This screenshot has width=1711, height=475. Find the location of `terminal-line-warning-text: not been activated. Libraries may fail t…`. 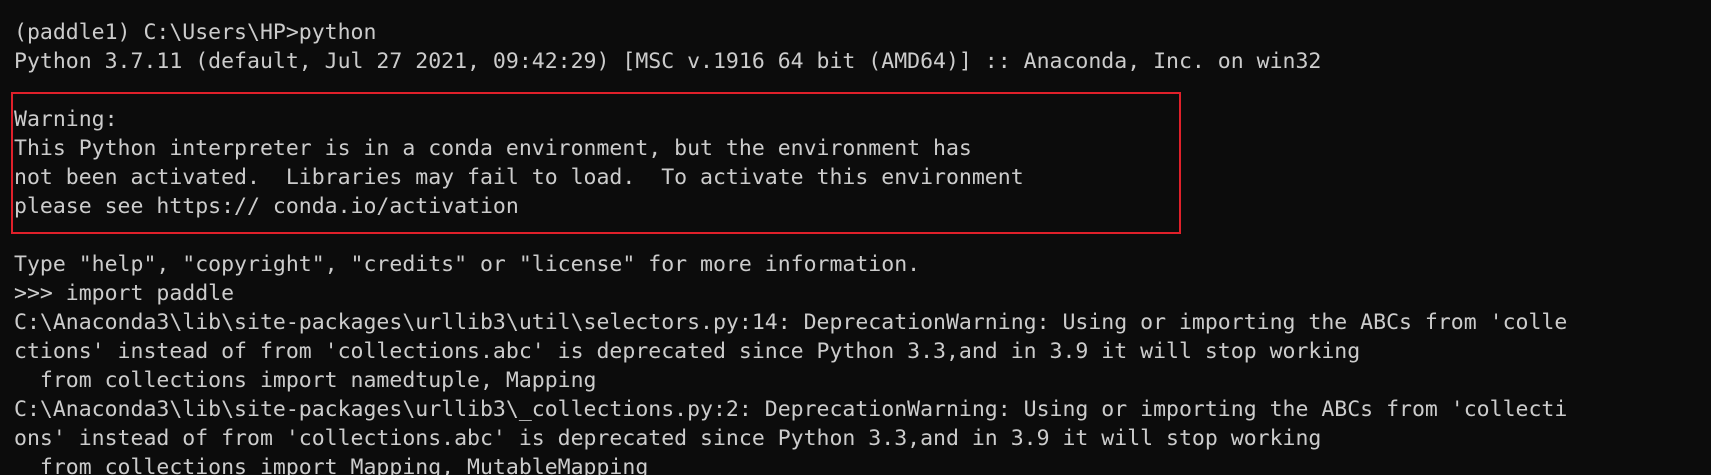

terminal-line-warning-text: not been activated. Libraries may fail t… is located at coordinates (519, 177).